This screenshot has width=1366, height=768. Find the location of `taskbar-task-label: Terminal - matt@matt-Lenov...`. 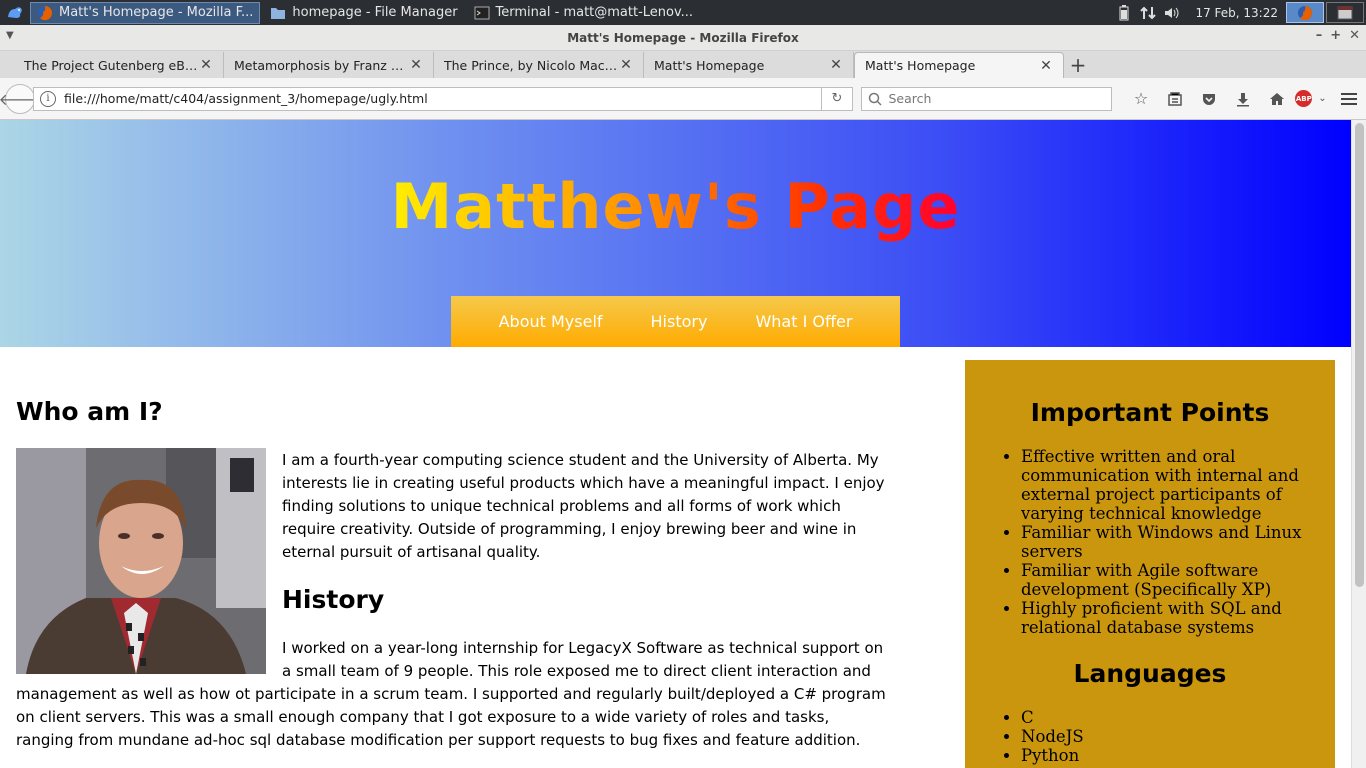

taskbar-task-label: Terminal - matt@matt-Lenov... is located at coordinates (594, 12).